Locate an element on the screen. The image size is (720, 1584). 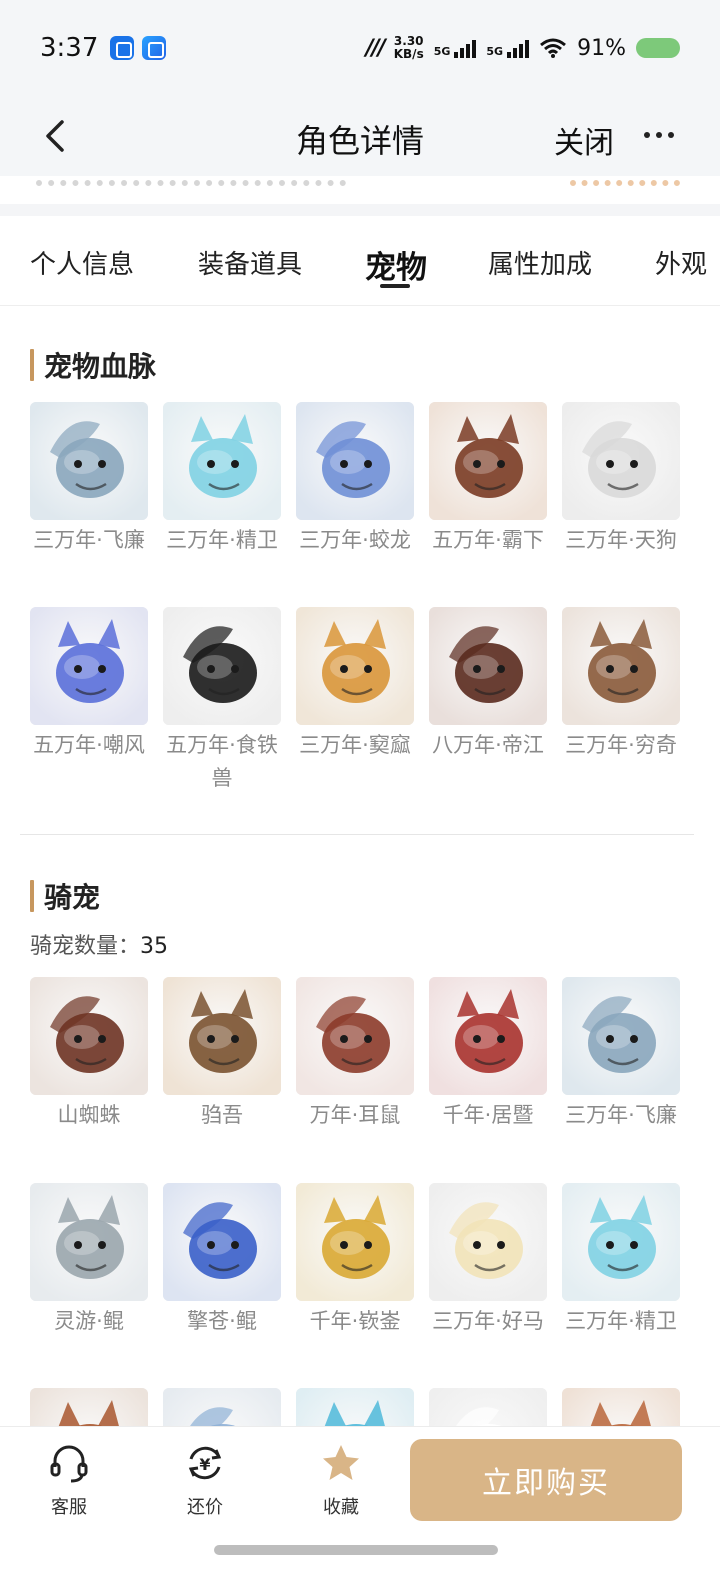
bloodline-pet-tile: 三万年·蛟龙 is located at coordinates (355, 479).